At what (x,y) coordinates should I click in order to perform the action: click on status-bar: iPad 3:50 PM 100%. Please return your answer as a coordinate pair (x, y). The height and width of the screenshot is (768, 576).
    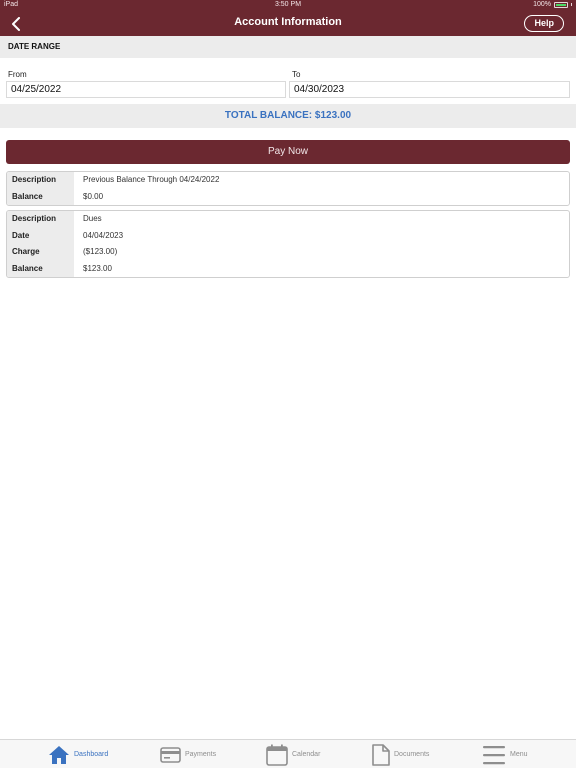
    Looking at the image, I should click on (288, 5).